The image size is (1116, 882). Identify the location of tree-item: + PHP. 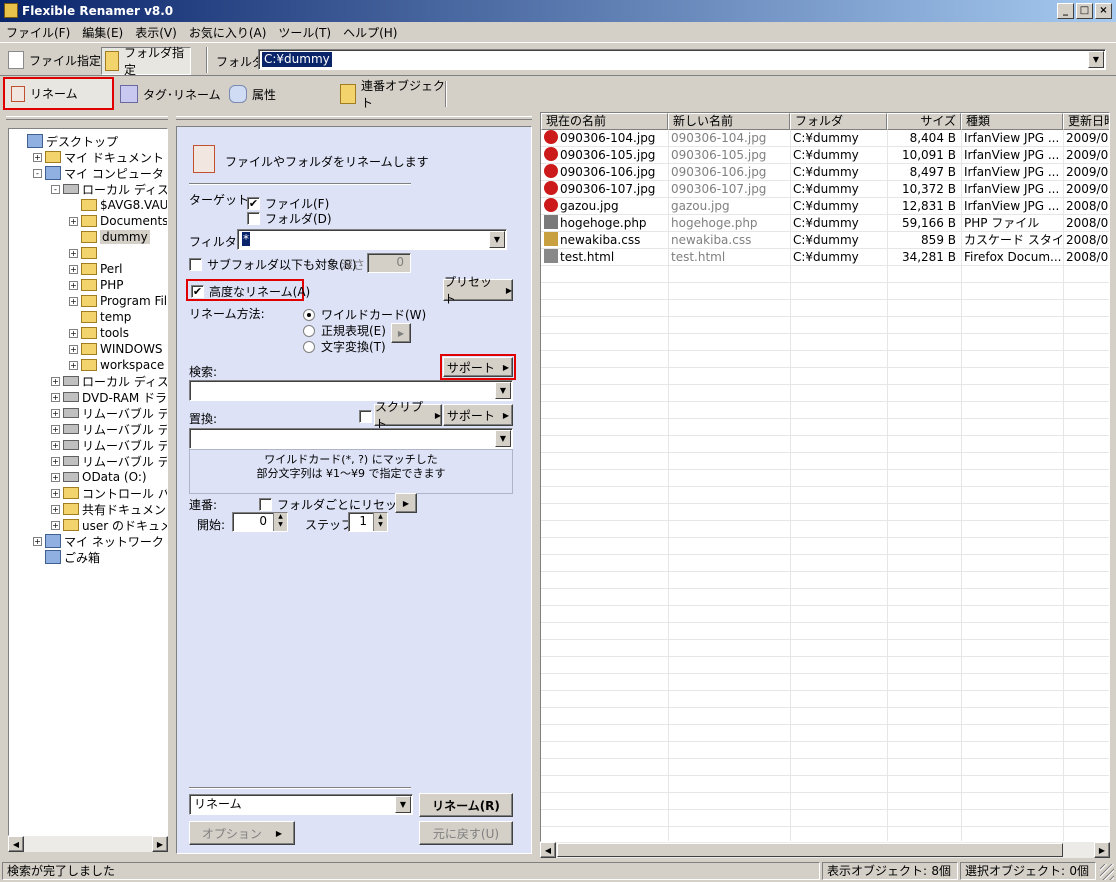
(96, 285).